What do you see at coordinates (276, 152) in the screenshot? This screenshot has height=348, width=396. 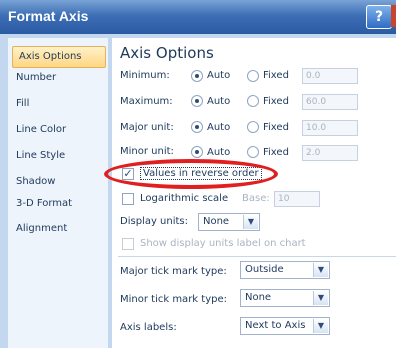 I see `minor-unit-fixed-label: Fixed` at bounding box center [276, 152].